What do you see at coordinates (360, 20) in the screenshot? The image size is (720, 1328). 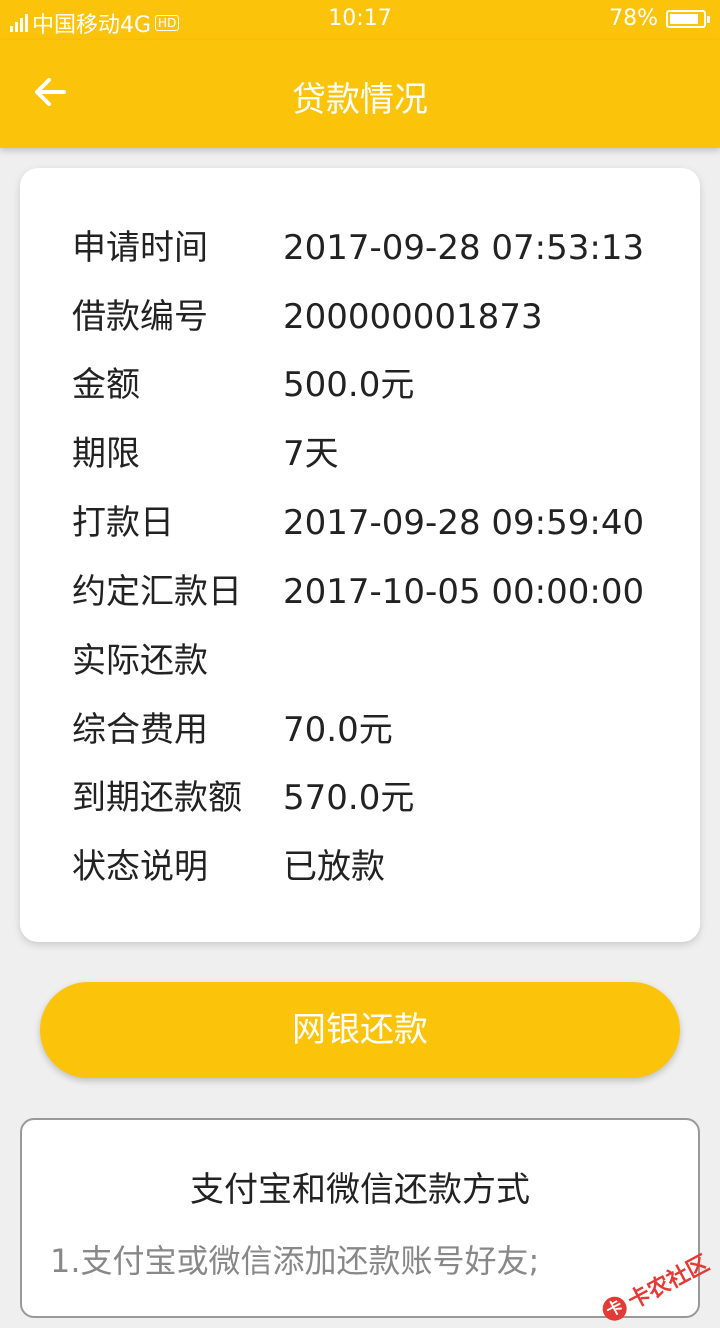 I see `status-bar: 中国移动4G HD 10:17 78%` at bounding box center [360, 20].